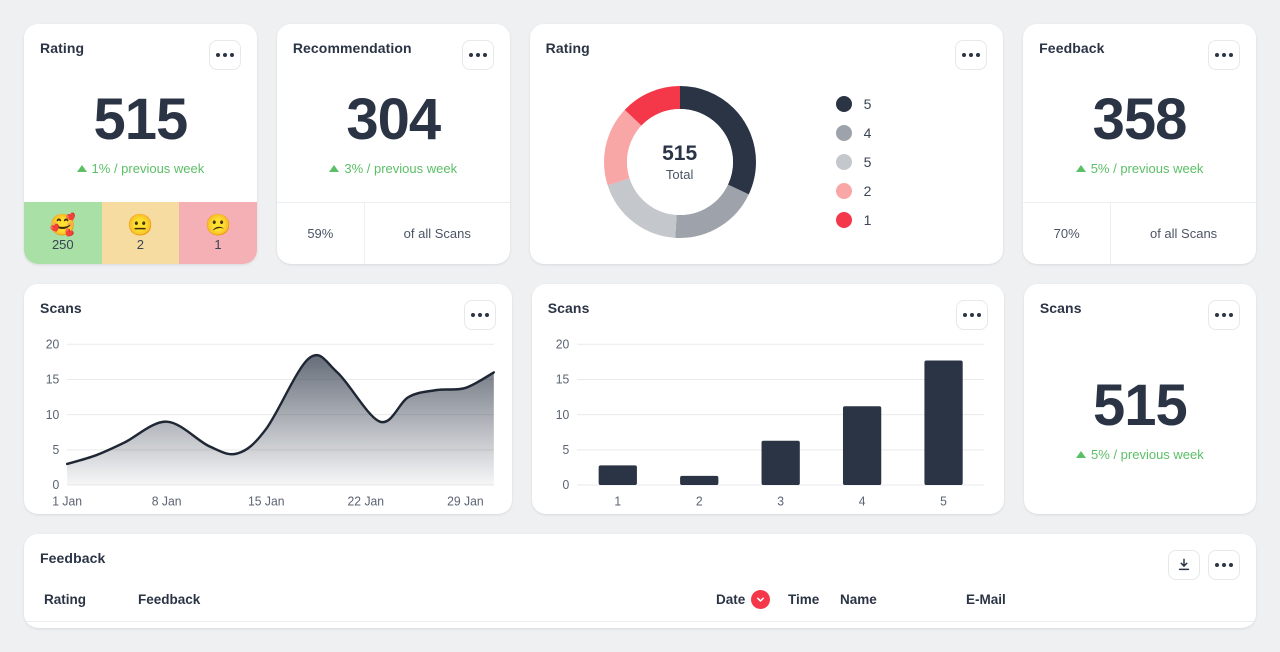 This screenshot has height=652, width=1280. Describe the element at coordinates (943, 501) in the screenshot. I see `x-axis-tick: 5` at that location.